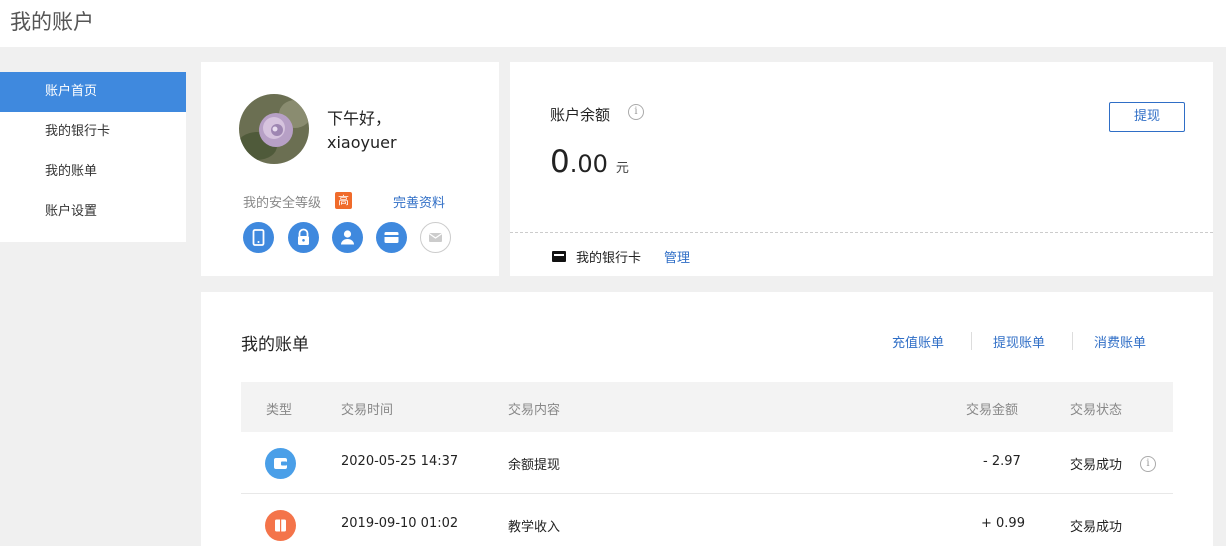 This screenshot has height=546, width=1226. I want to click on table-row: 2019-09-10 01:02 教学收入 + 0.99 交易成功, so click(707, 520).